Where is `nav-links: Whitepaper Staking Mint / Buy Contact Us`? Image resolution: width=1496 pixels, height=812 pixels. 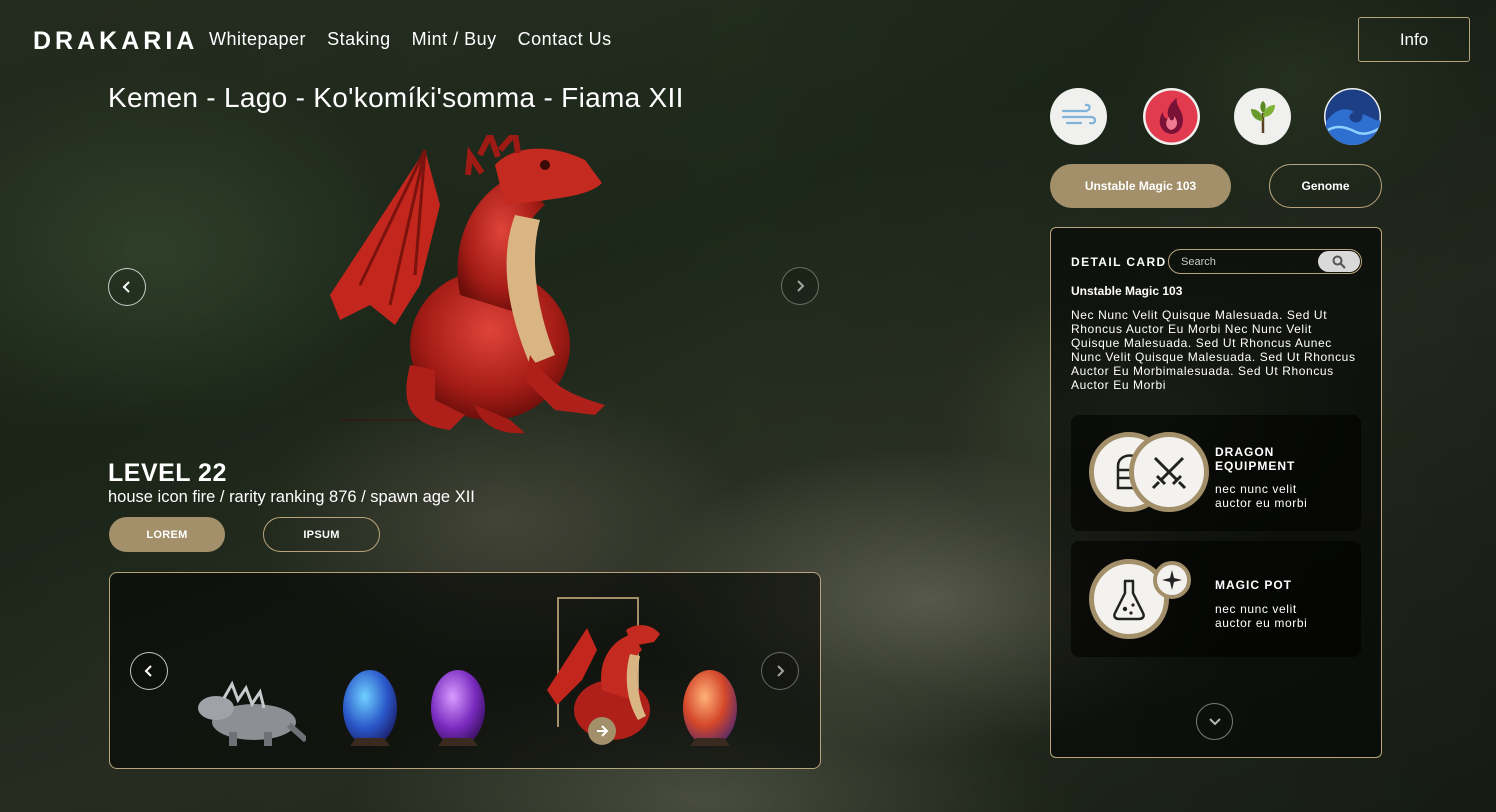 nav-links: Whitepaper Staking Mint / Buy Contact Us is located at coordinates (410, 39).